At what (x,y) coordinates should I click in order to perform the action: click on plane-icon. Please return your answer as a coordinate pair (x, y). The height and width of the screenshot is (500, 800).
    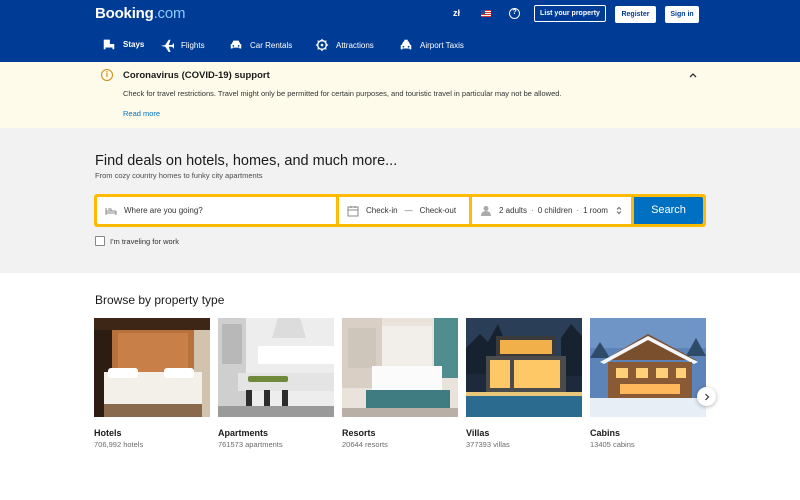
    Looking at the image, I should click on (167, 45).